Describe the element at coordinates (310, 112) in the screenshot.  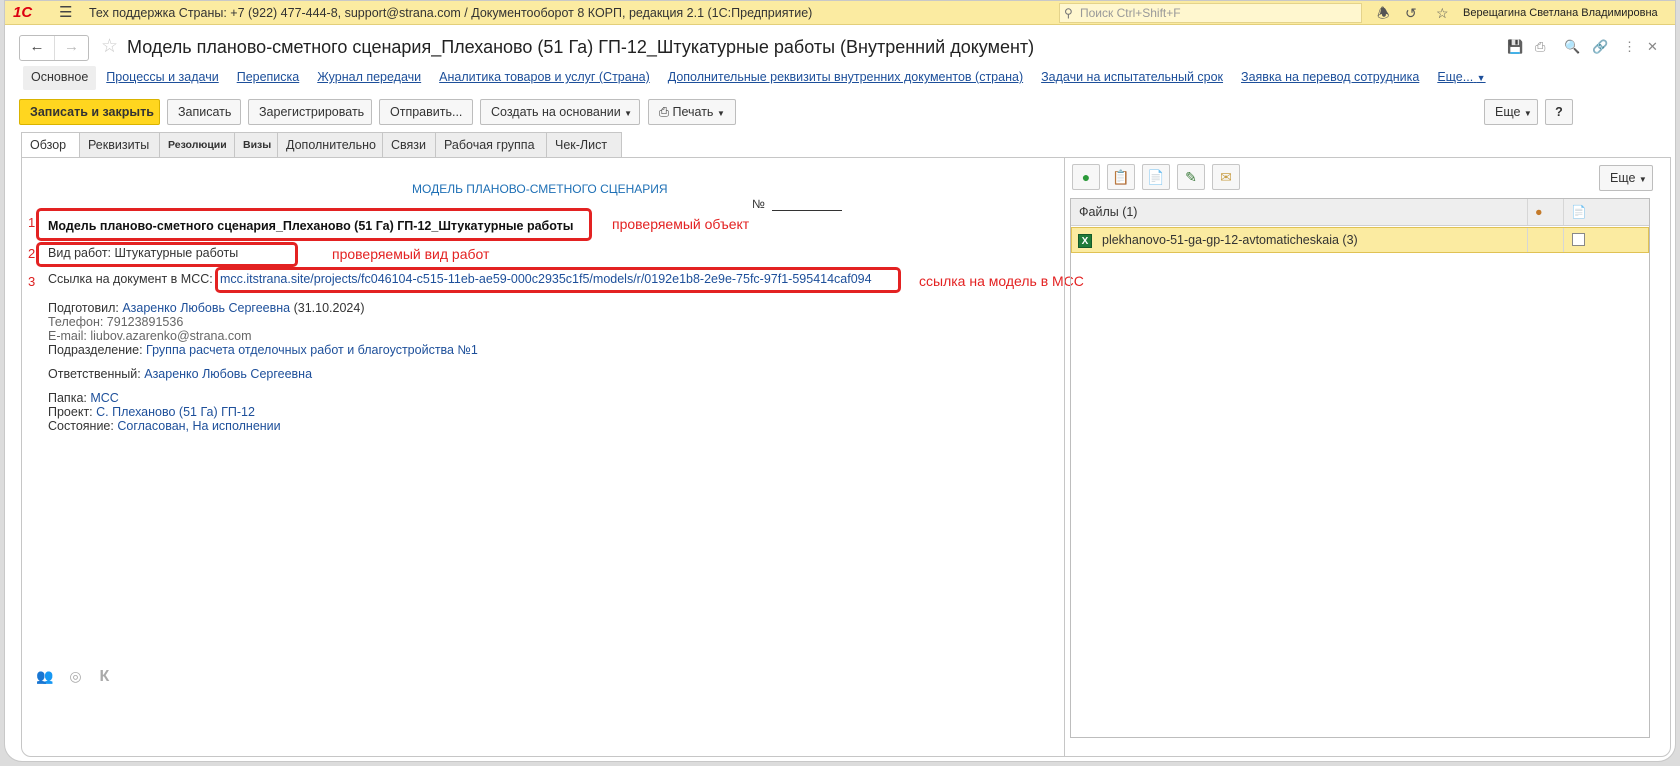
I see `register-button: Зарегистрировать` at that location.